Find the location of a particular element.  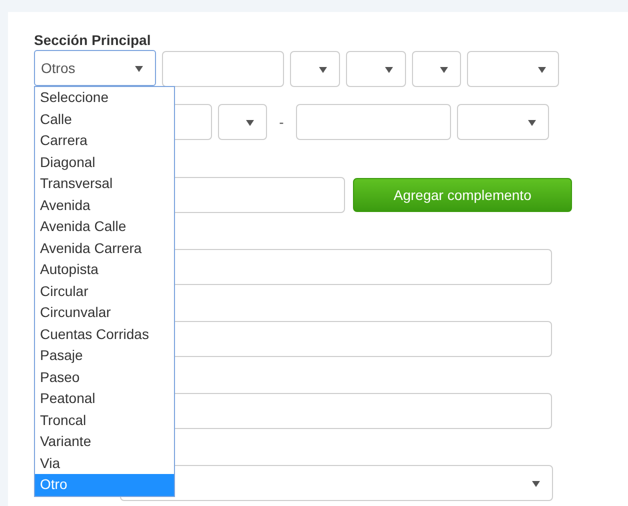

dropdown-option: Avenida Calle is located at coordinates (104, 227).